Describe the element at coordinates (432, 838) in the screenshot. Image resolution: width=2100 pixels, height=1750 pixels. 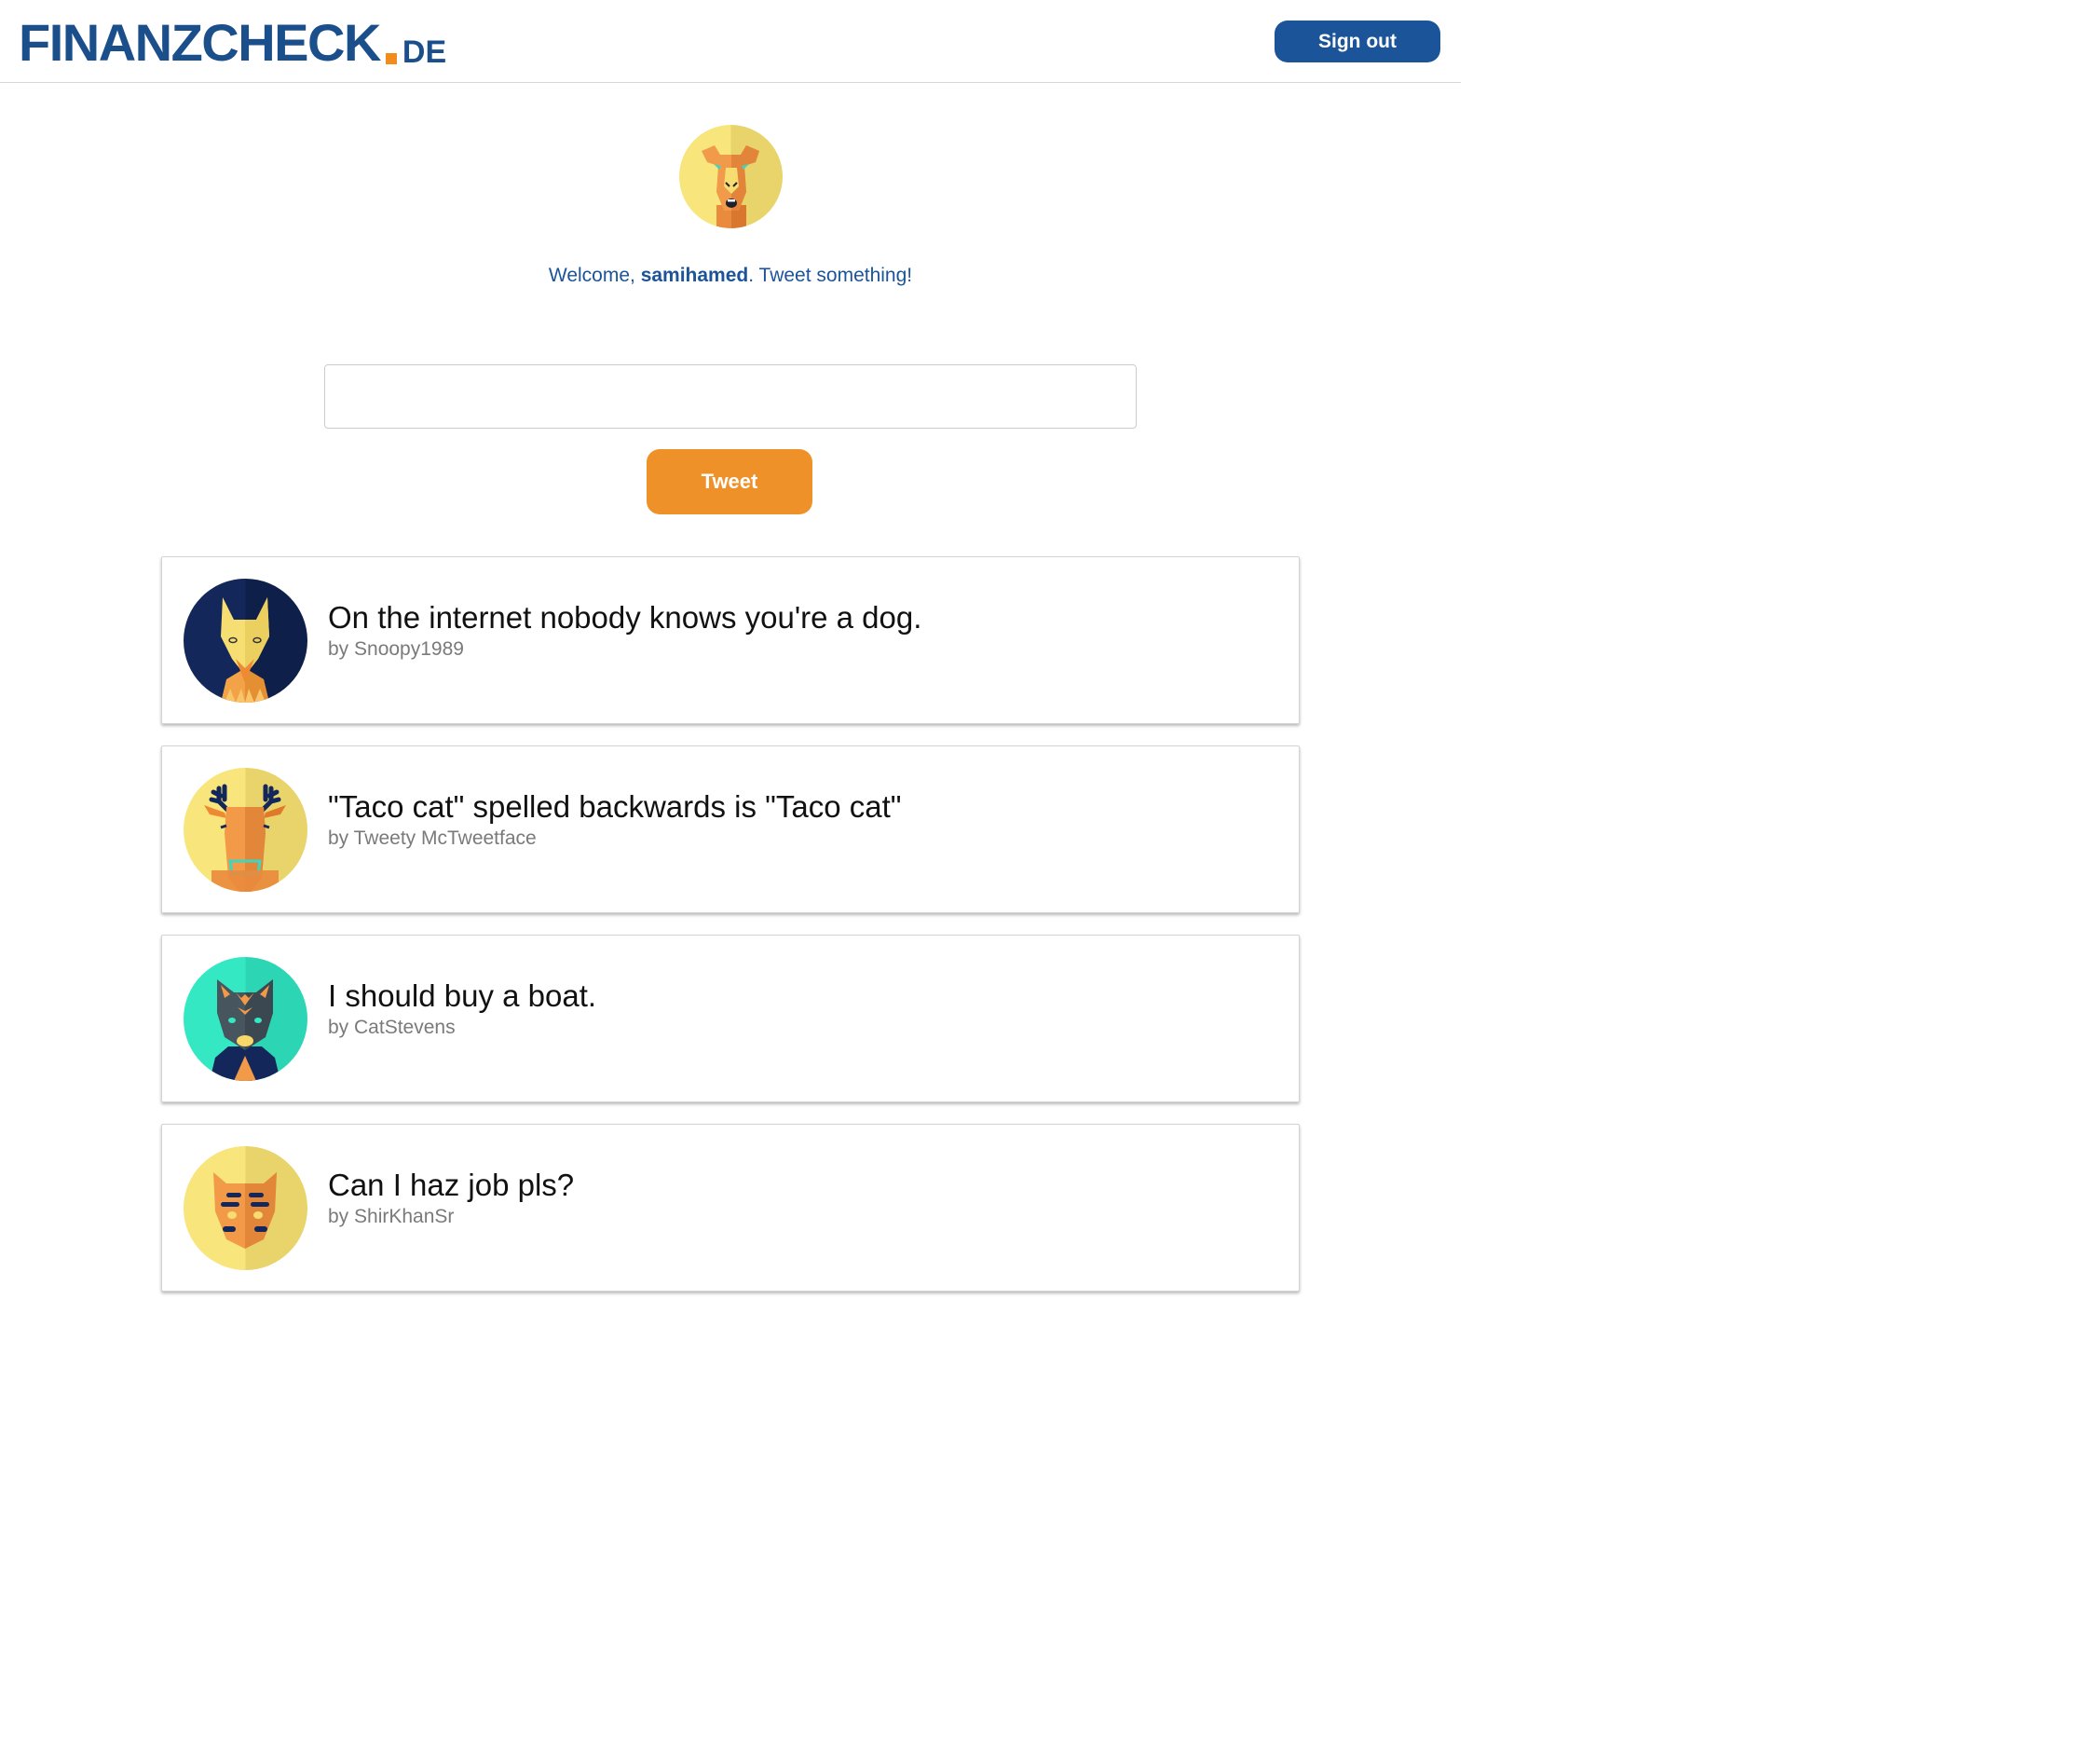
I see `tweet-author: by Tweety McTweetface` at that location.